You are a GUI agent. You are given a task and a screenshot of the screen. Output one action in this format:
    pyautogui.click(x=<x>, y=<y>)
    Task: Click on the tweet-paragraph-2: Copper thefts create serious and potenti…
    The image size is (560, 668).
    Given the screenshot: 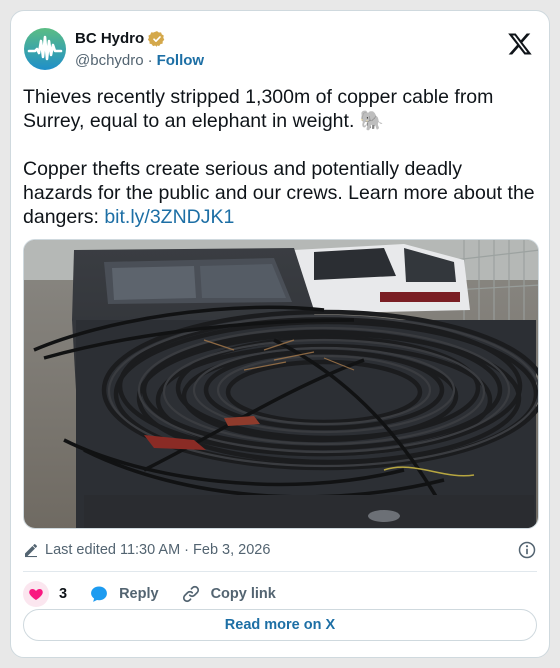 What is the action you would take?
    pyautogui.click(x=279, y=193)
    